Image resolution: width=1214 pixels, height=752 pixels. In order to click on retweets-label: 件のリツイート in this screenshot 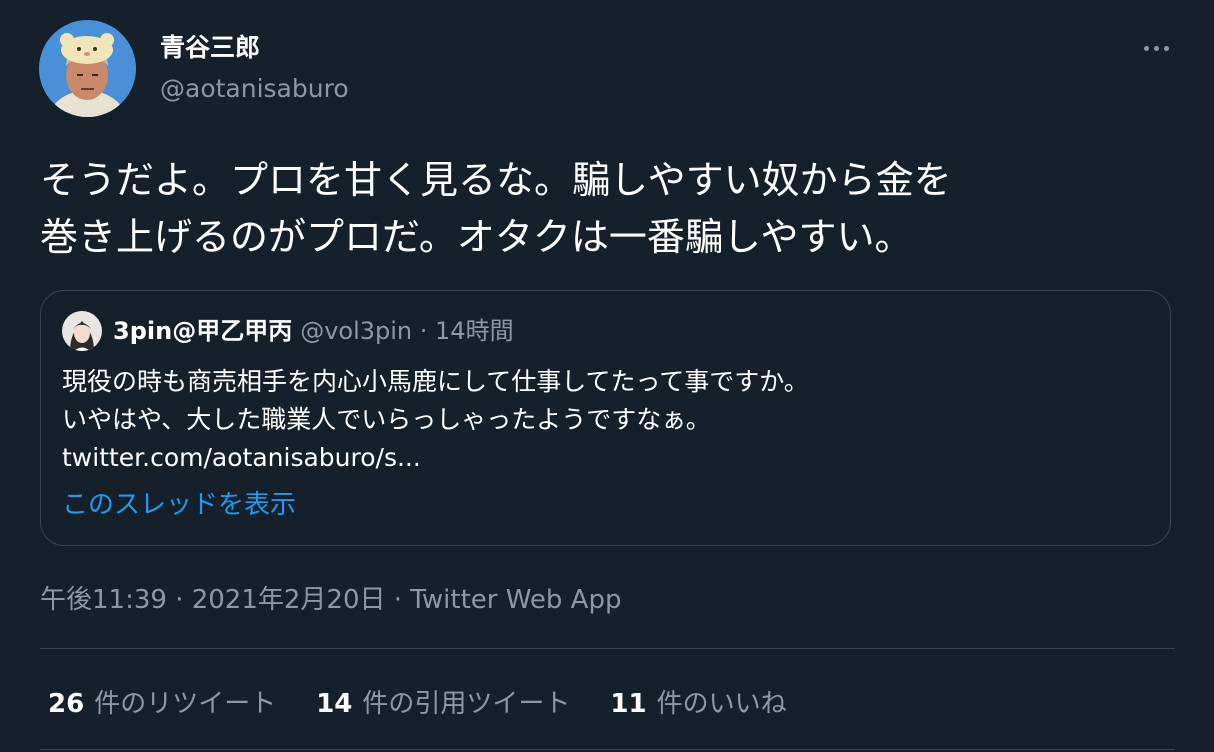, I will do `click(185, 703)`.